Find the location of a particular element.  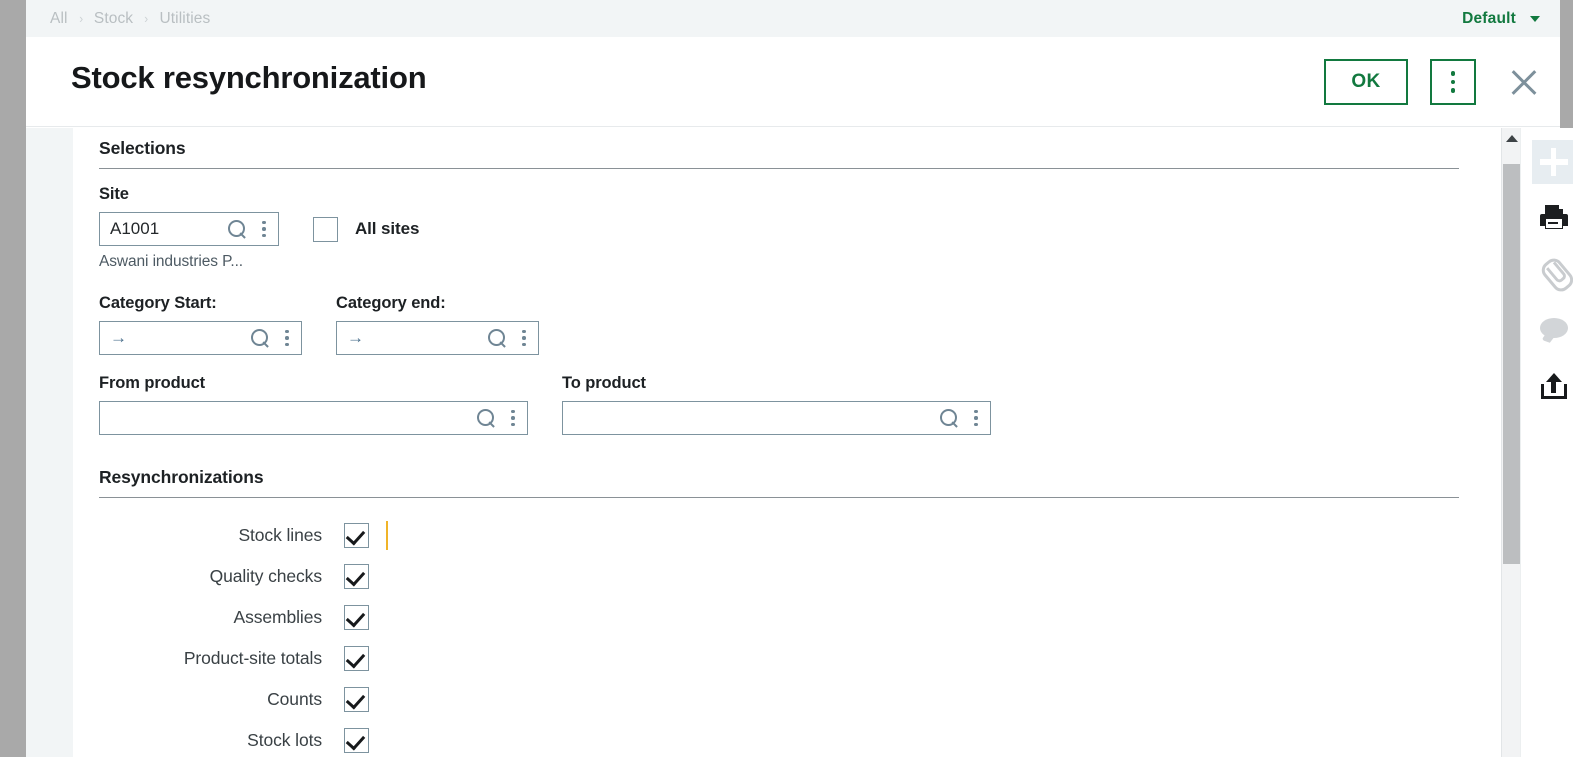

field-group-category: Category Start: → Category end: → is located at coordinates (319, 324).